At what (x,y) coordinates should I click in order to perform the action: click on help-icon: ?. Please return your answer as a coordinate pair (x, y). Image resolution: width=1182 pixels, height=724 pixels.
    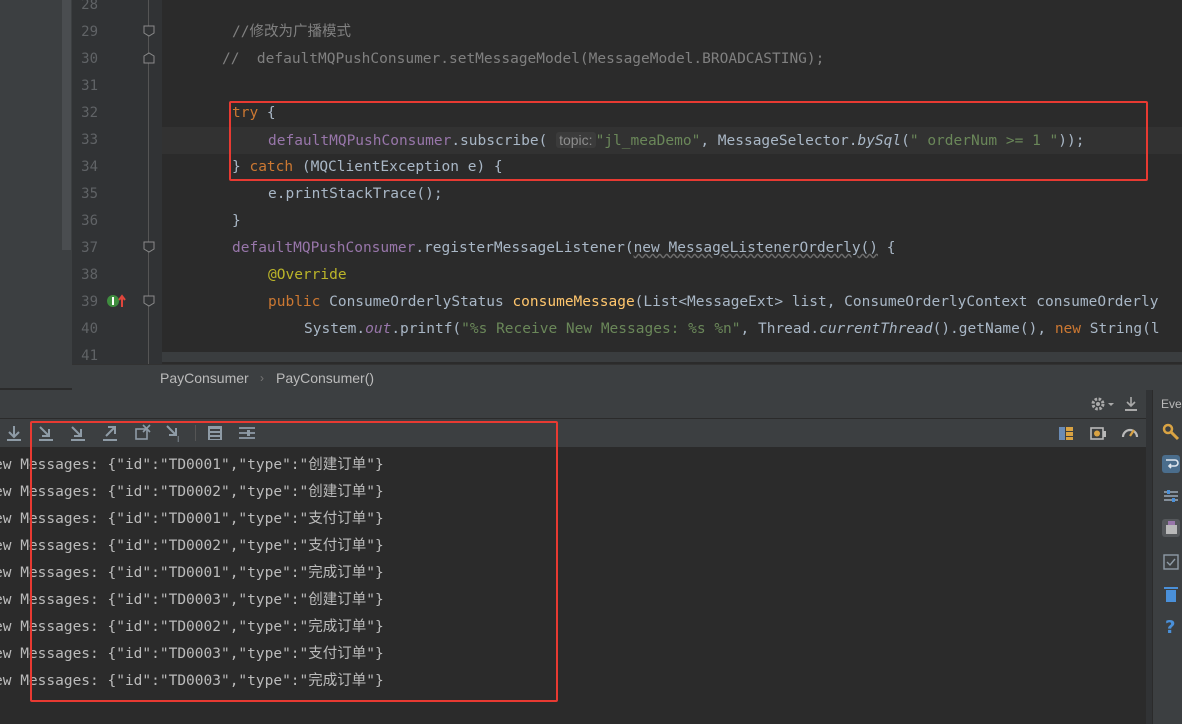
    Looking at the image, I should click on (1171, 626).